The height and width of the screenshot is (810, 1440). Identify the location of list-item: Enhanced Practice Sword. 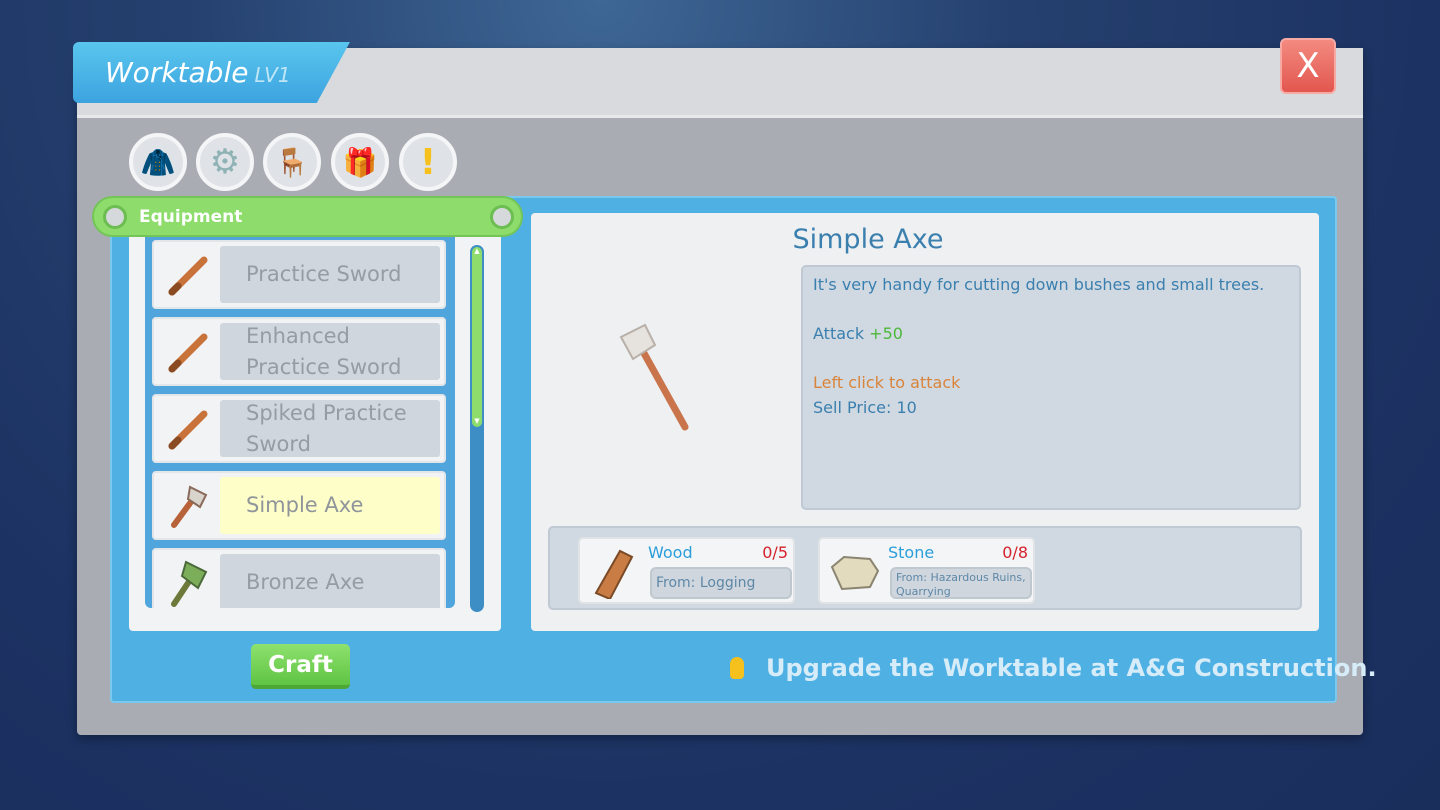
(299, 351).